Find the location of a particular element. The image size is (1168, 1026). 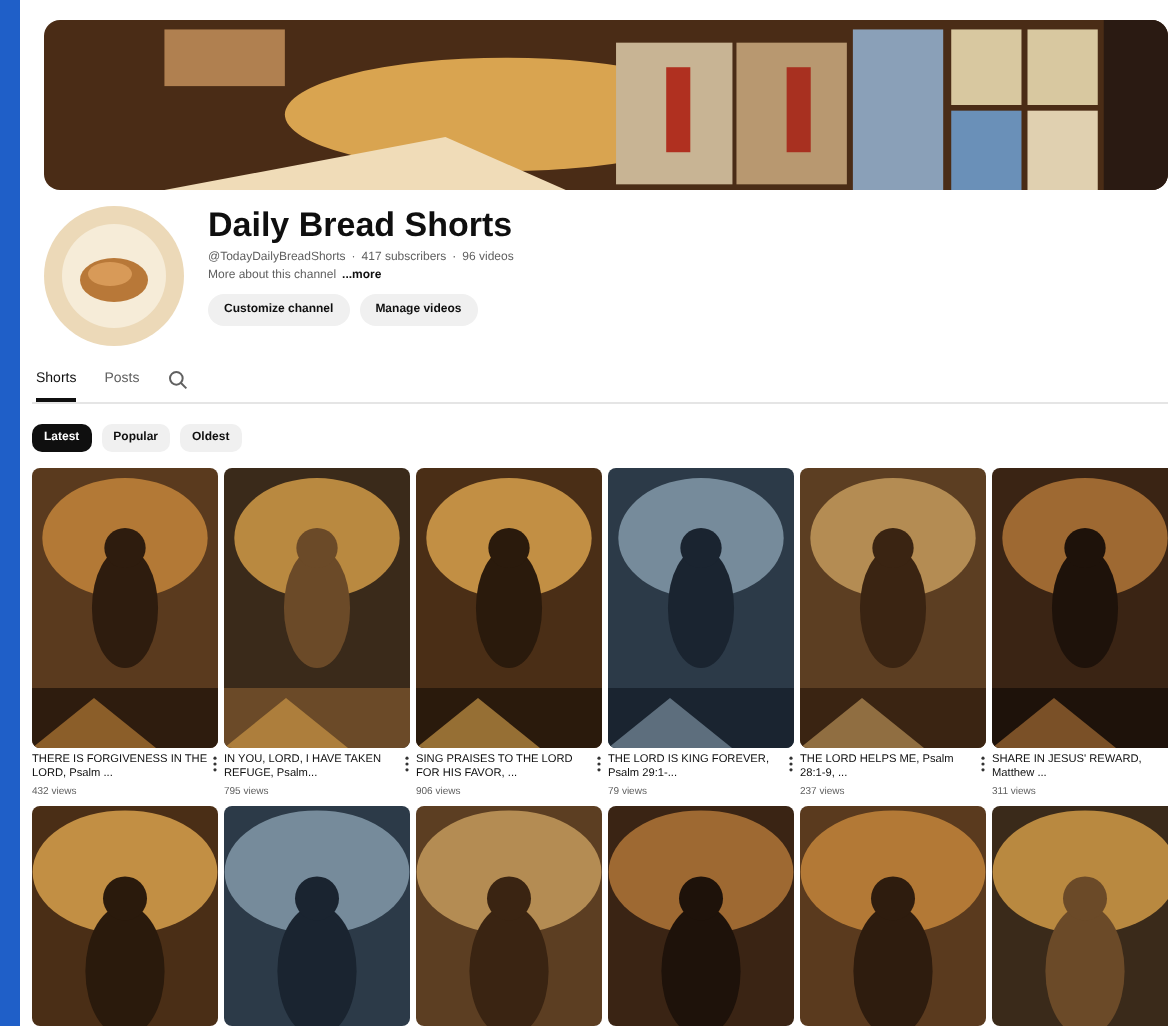

channel-name: Daily Bread Shorts is located at coordinates (361, 226).